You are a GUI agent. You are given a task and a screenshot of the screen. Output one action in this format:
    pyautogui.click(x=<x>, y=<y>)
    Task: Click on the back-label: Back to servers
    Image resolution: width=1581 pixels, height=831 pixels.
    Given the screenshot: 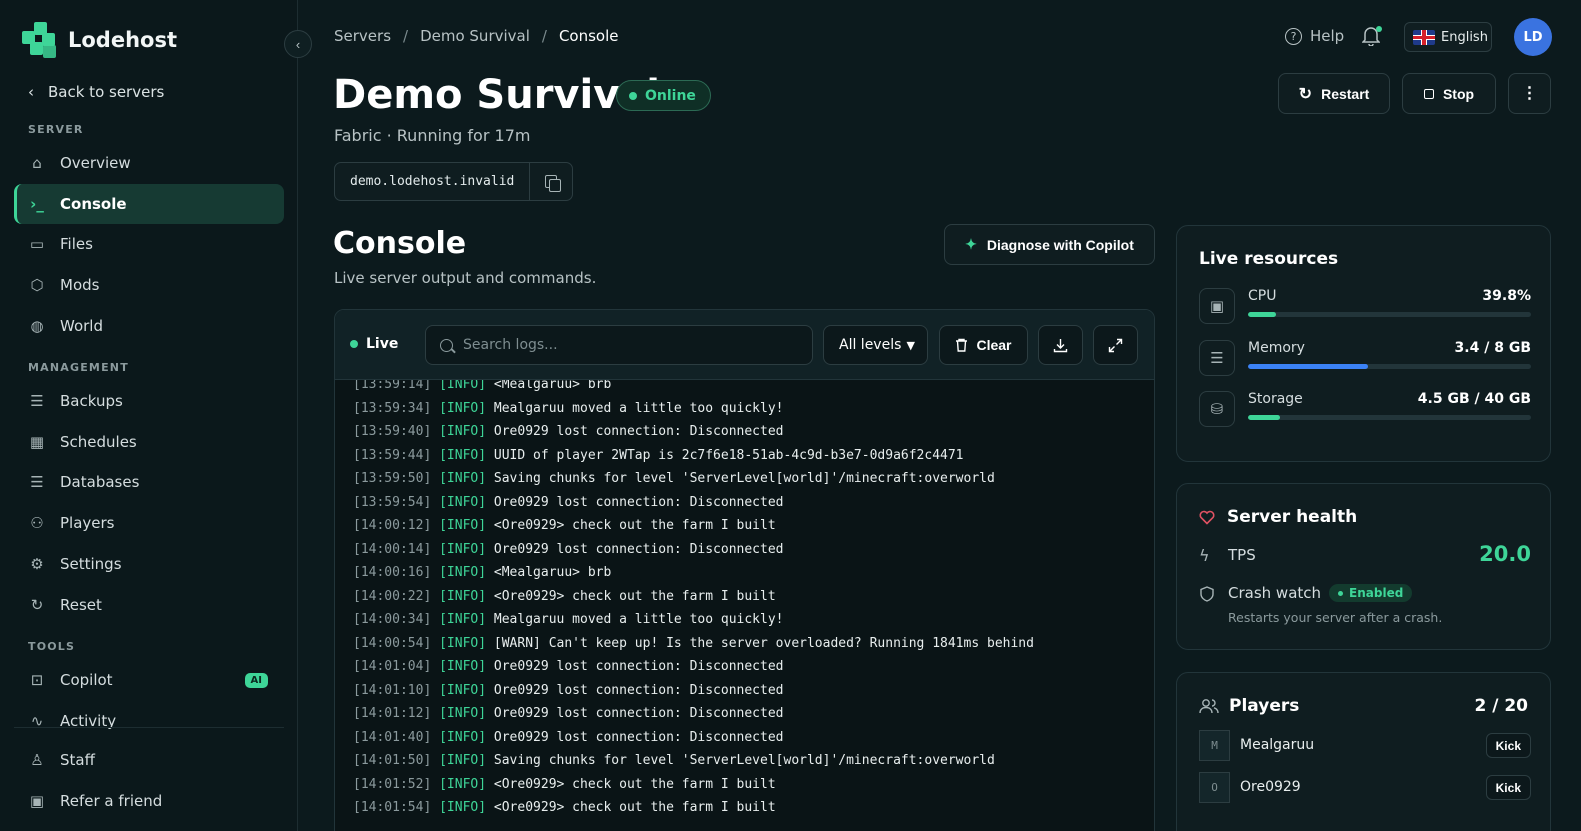 What is the action you would take?
    pyautogui.click(x=106, y=92)
    